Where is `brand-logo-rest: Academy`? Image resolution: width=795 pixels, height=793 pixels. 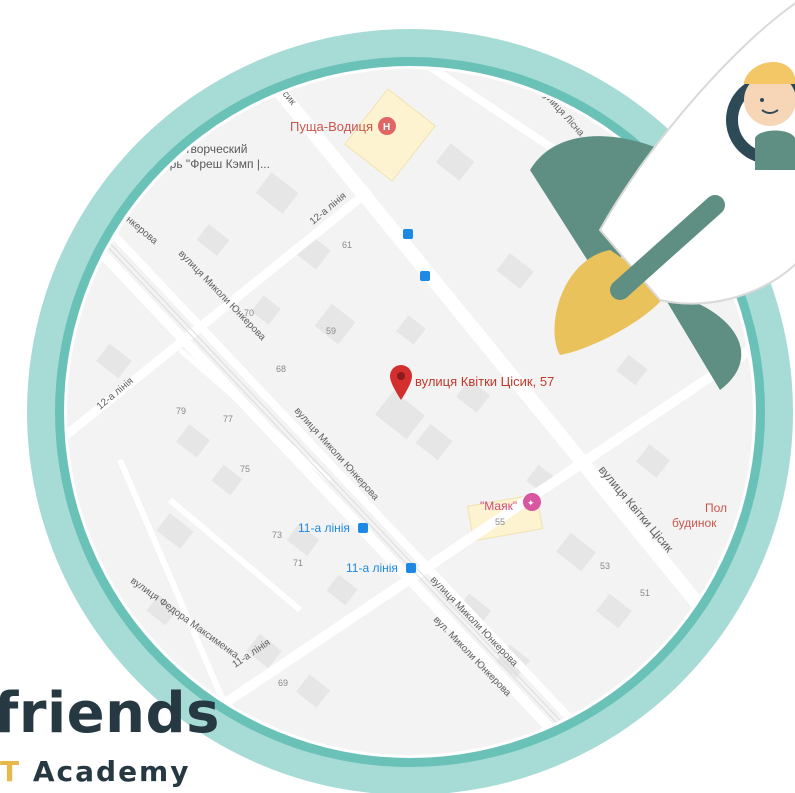
brand-logo-rest: Academy is located at coordinates (106, 771).